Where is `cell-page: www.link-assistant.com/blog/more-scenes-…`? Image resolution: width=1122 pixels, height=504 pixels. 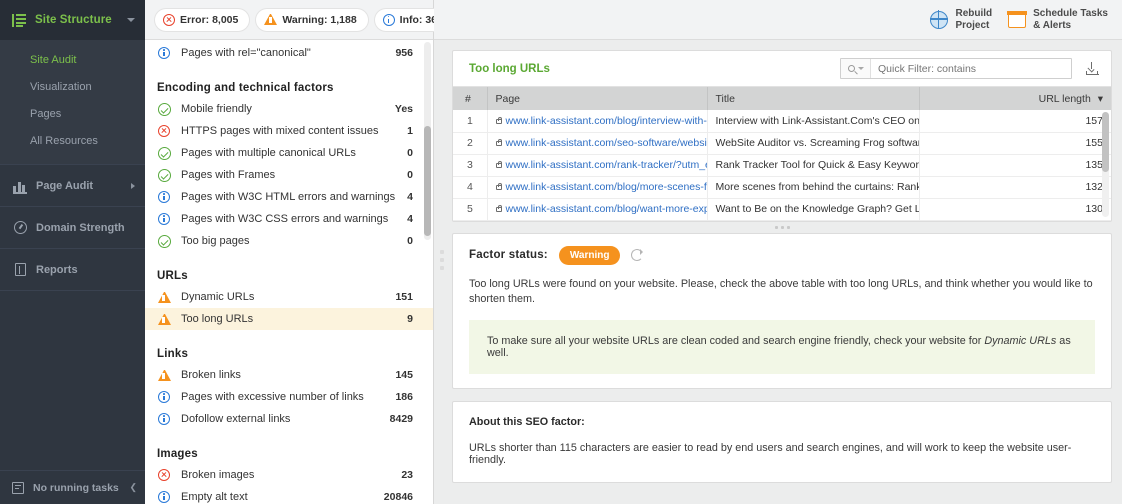
cell-page: www.link-assistant.com/blog/more-scenes-… is located at coordinates (597, 187).